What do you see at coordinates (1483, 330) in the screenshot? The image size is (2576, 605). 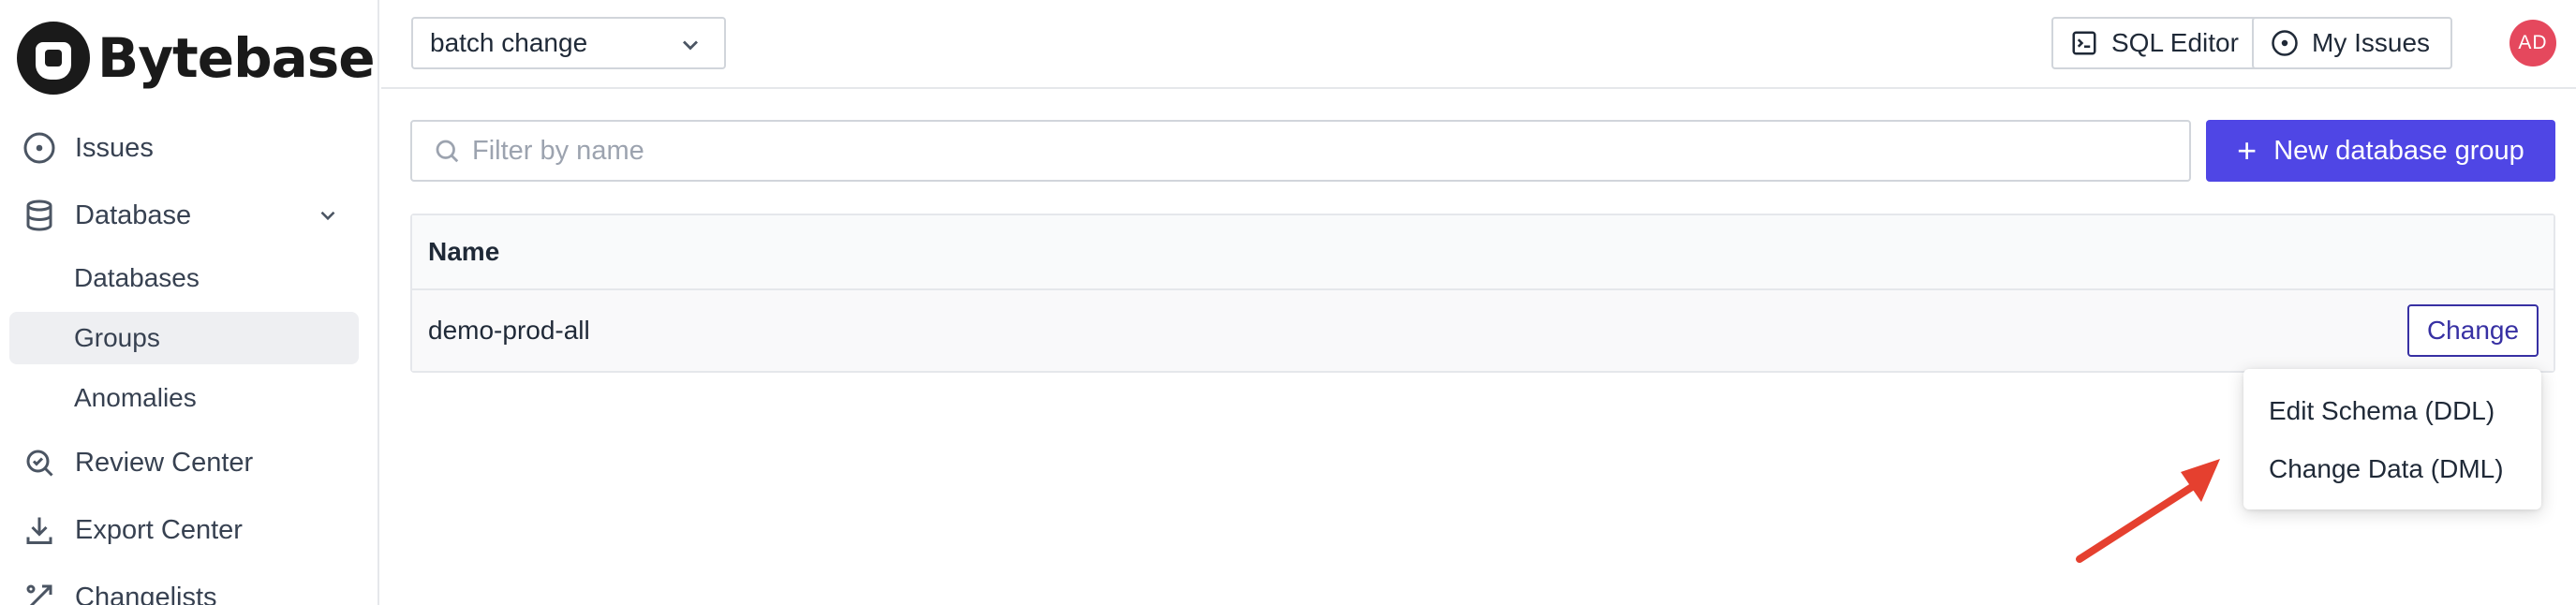 I see `table-row: demo-prod-all Change` at bounding box center [1483, 330].